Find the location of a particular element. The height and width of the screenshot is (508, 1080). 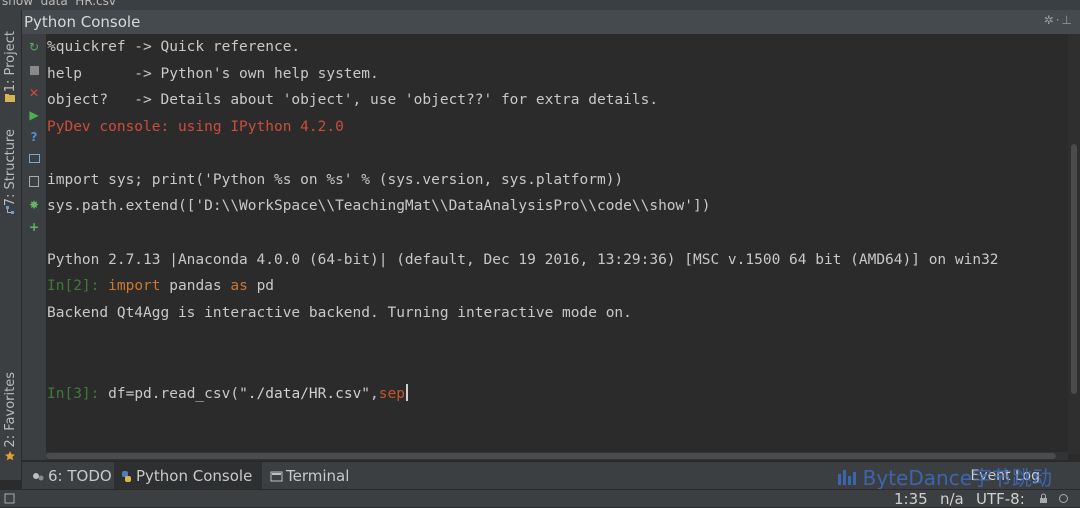

tab-todo-label: 6: TODO is located at coordinates (80, 476).